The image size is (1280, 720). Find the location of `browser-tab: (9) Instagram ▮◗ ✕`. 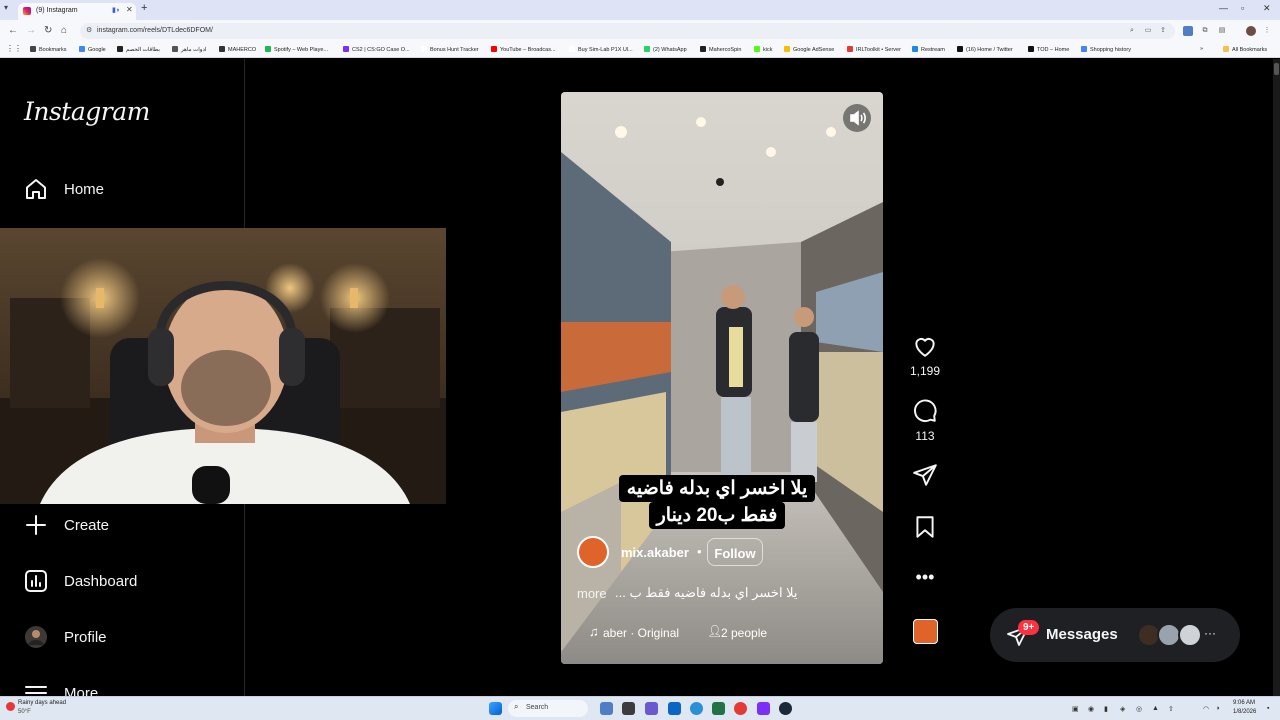

browser-tab: (9) Instagram ▮◗ ✕ is located at coordinates (77, 11).